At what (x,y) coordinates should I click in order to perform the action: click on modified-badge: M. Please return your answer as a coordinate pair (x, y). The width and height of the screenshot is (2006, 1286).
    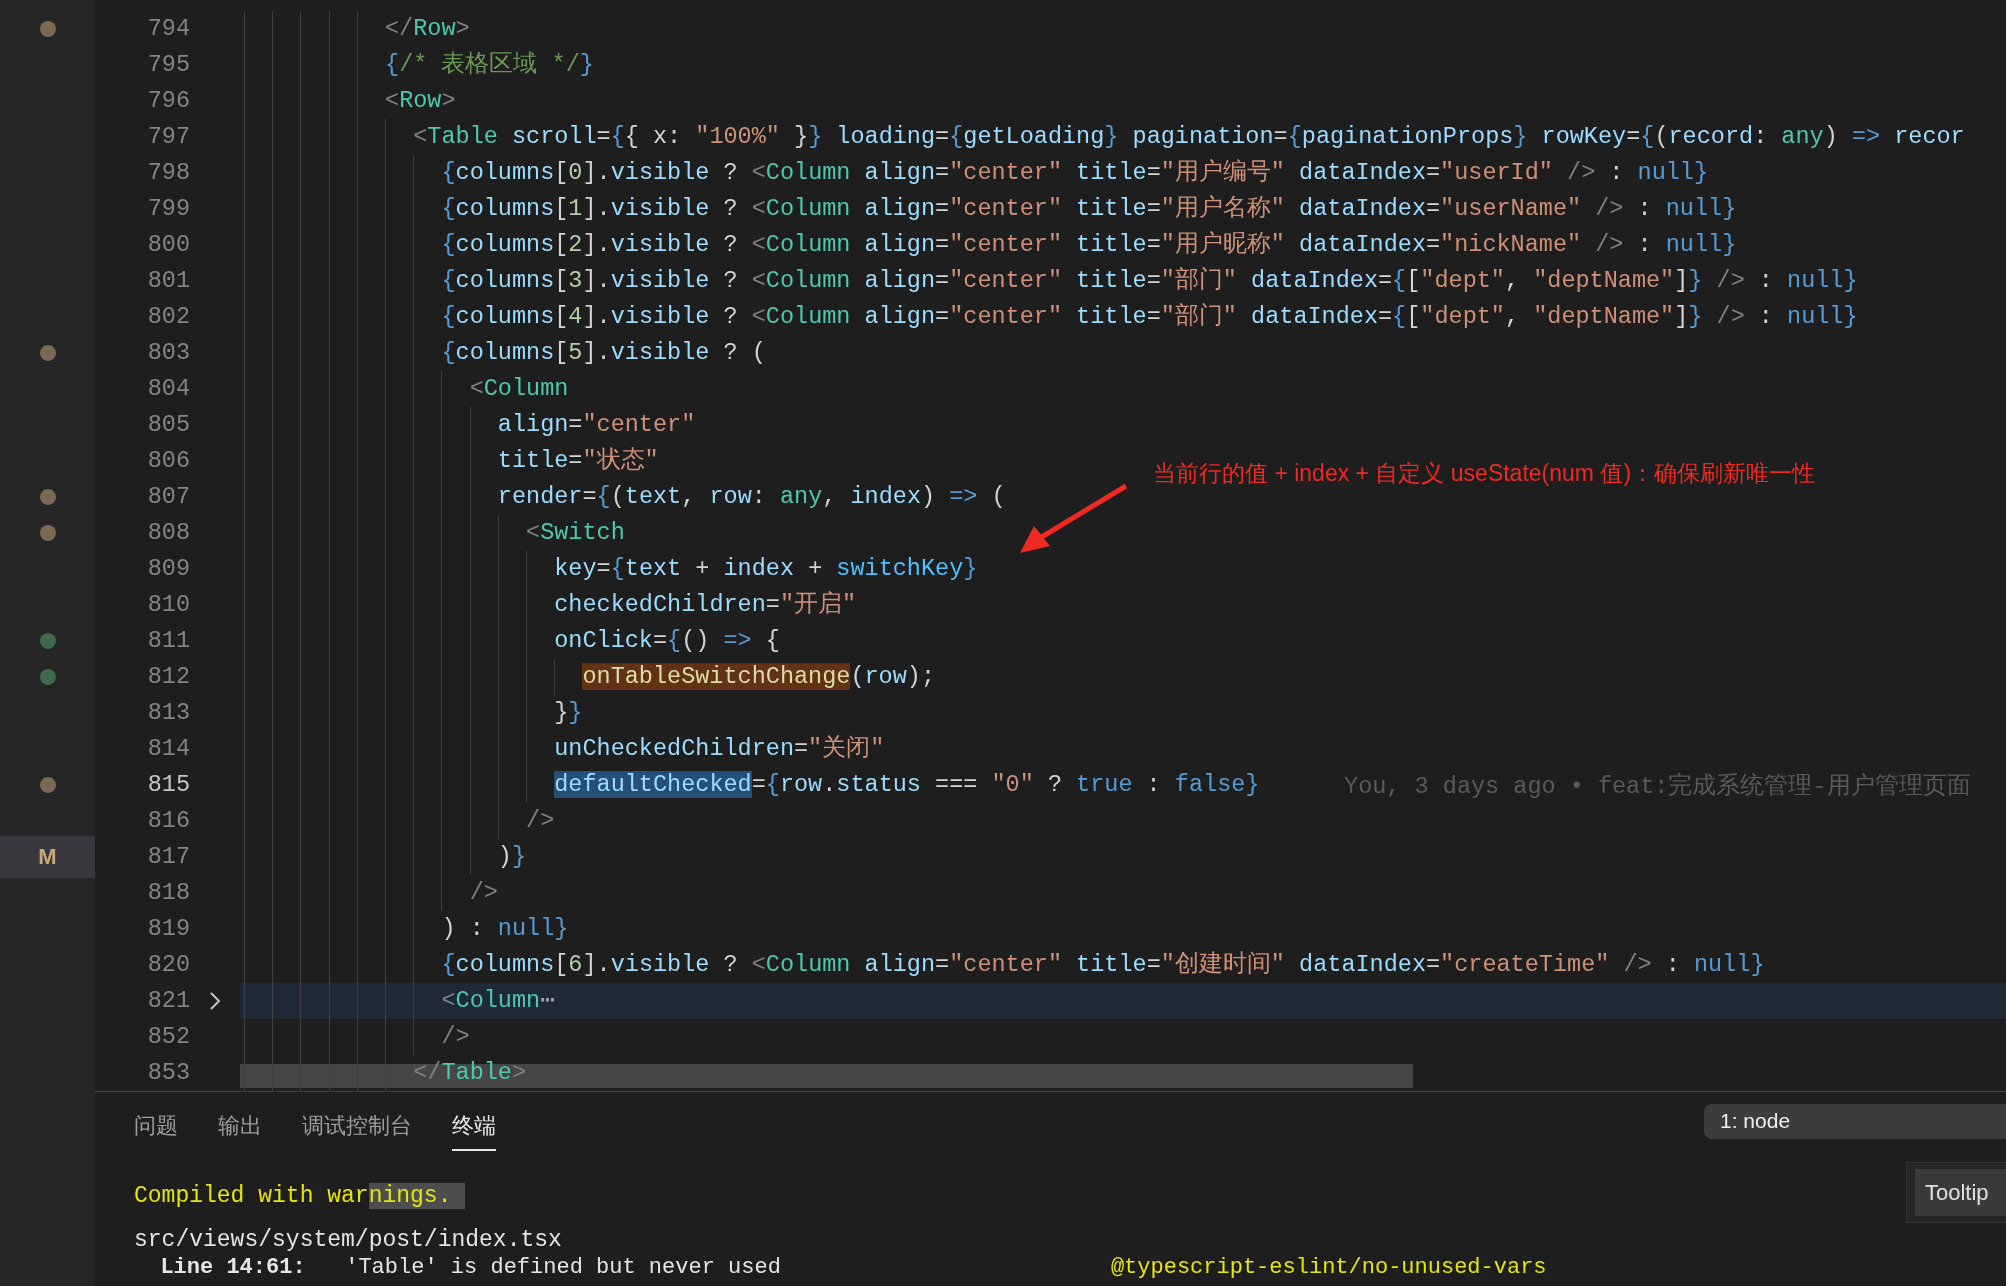
    Looking at the image, I should click on (47, 857).